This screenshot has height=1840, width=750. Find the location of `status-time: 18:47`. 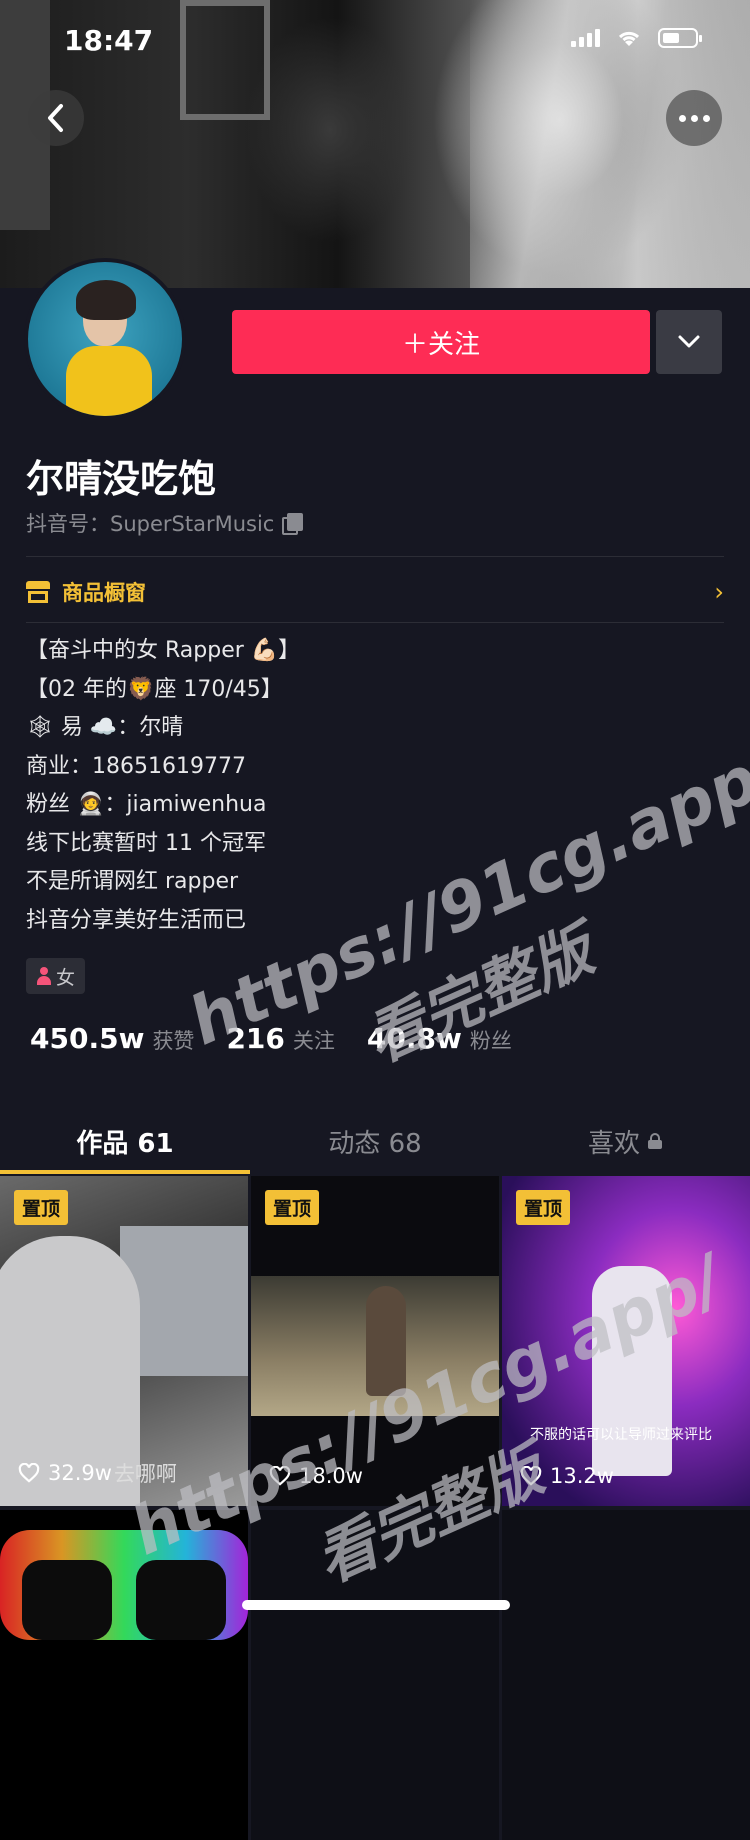

status-time: 18:47 is located at coordinates (109, 40).